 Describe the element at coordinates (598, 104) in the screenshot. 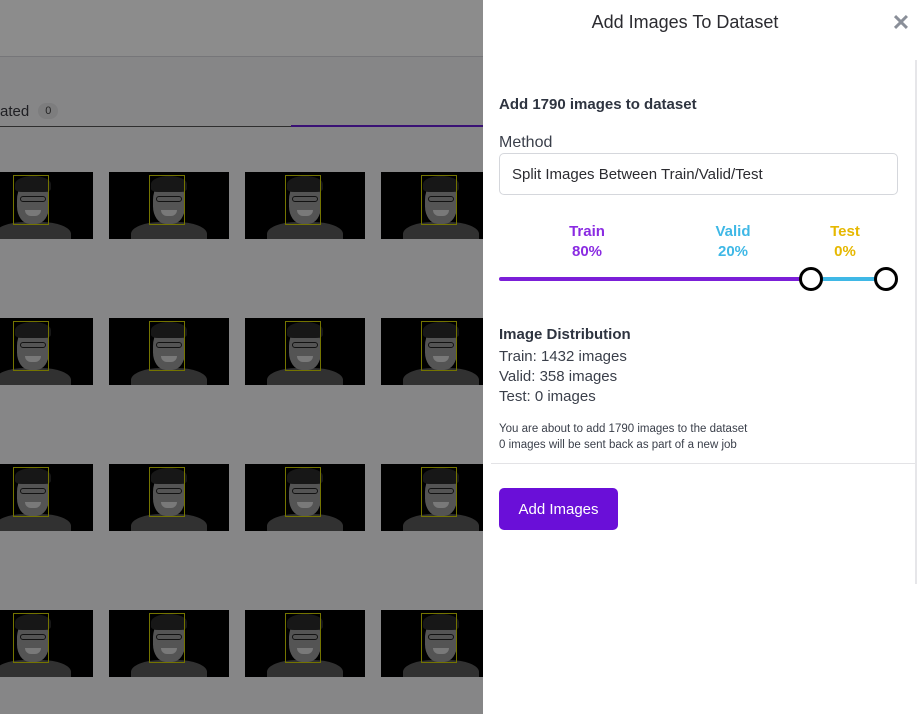

I see `add-count-heading: Add 1790 images to dataset` at that location.